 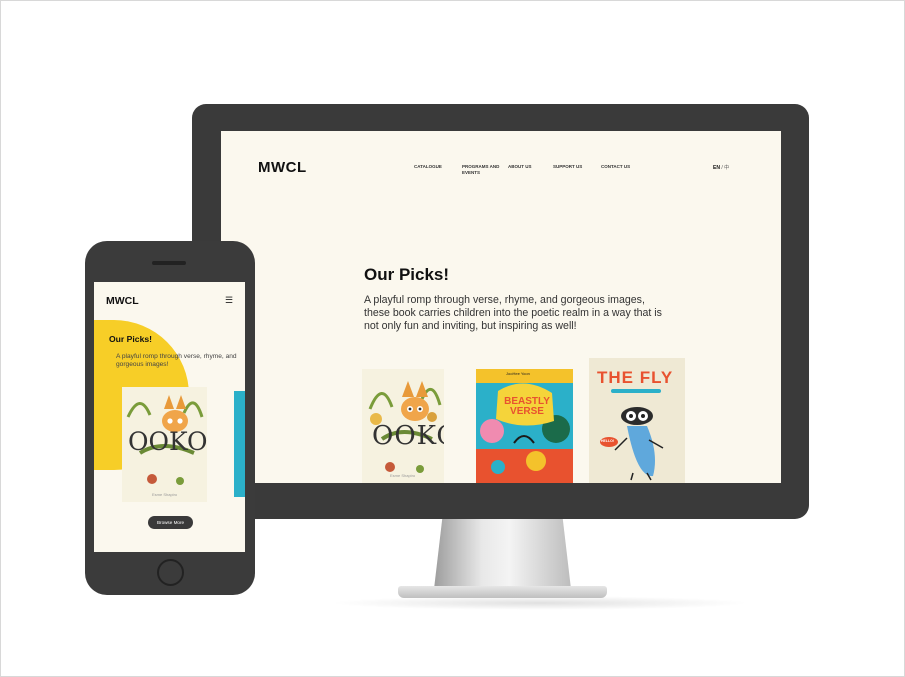 What do you see at coordinates (408, 436) in the screenshot?
I see `ooko-cover-title: OOKO` at bounding box center [408, 436].